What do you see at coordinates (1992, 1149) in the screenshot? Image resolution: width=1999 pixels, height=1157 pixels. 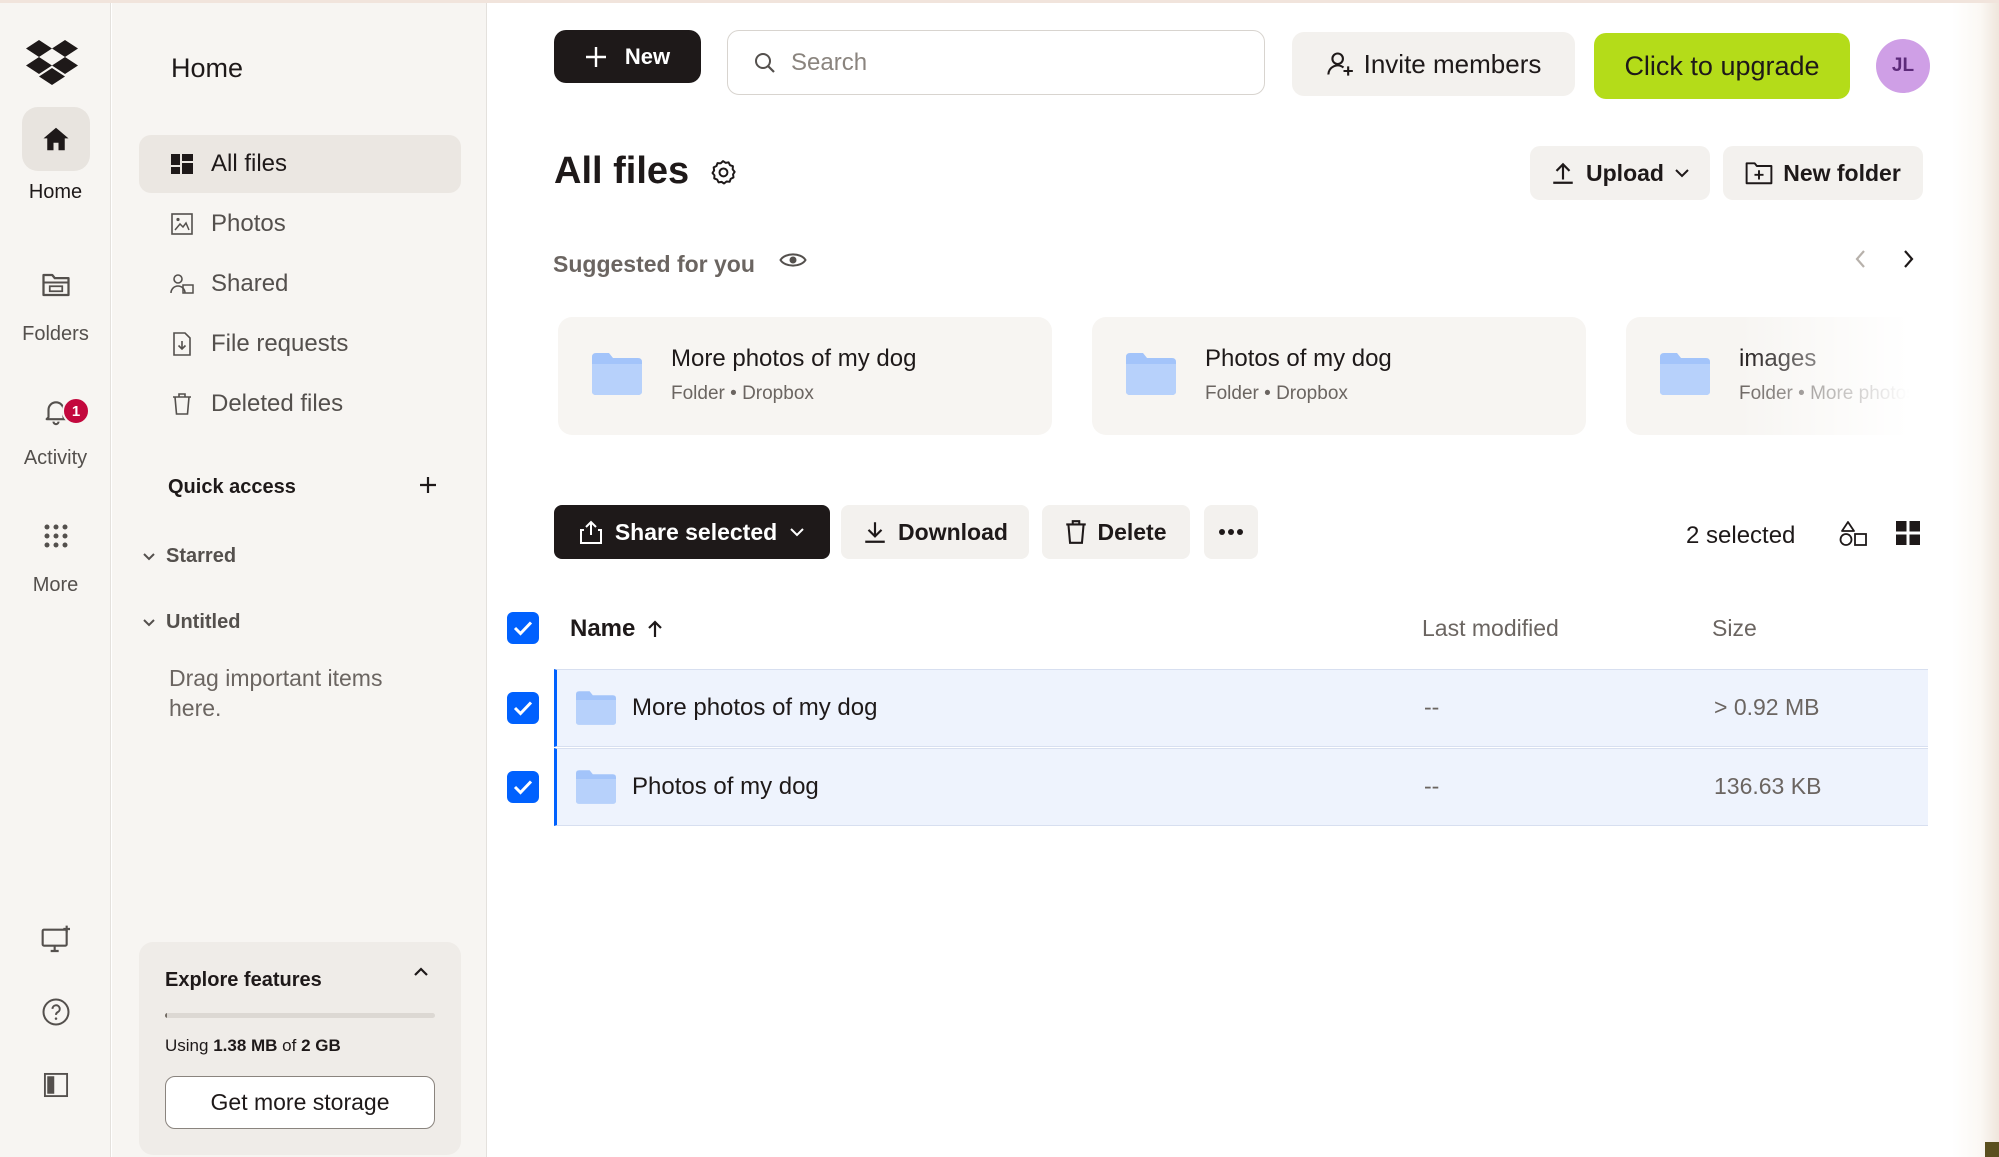 I see `window-corner` at bounding box center [1992, 1149].